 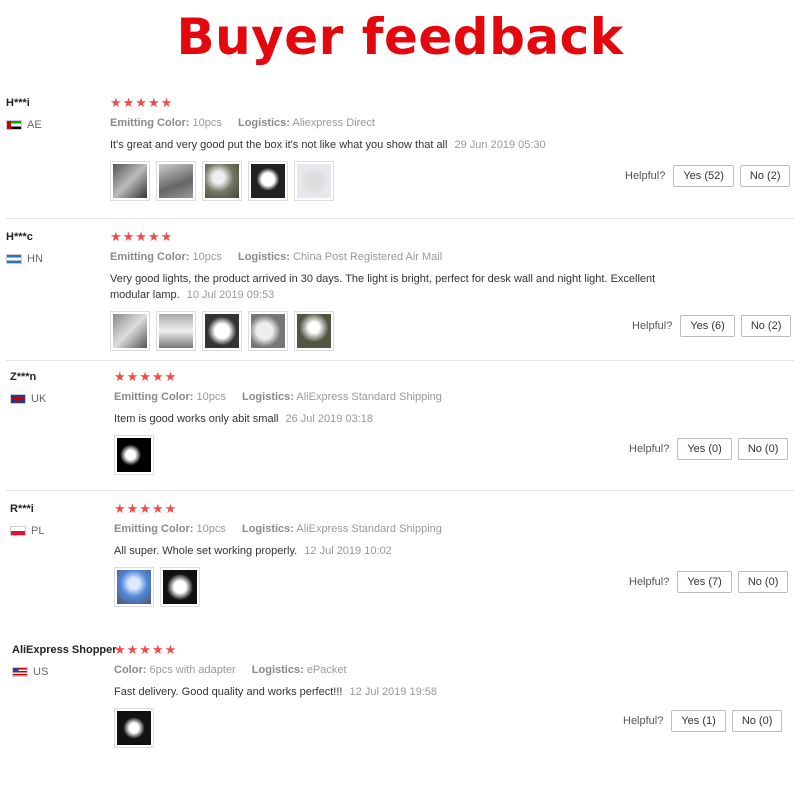 I want to click on helpful-yes-button: Yes (1), so click(x=698, y=721).